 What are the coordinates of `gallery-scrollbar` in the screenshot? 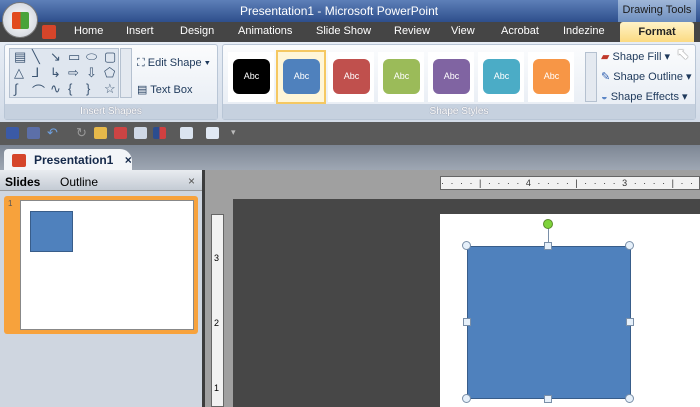 It's located at (126, 73).